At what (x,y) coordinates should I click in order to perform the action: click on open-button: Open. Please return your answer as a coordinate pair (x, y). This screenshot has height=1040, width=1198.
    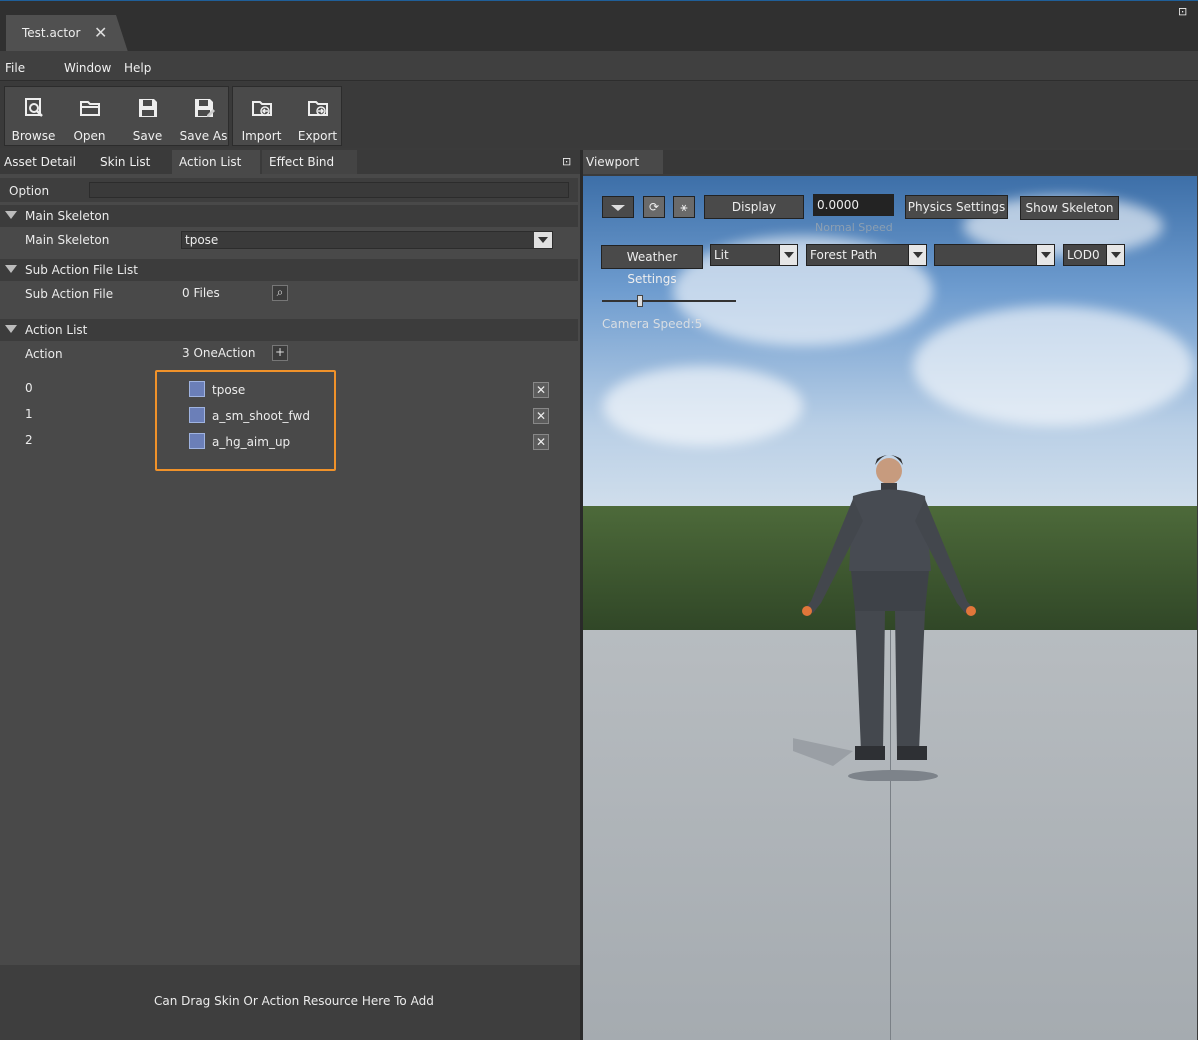
    Looking at the image, I should click on (89, 117).